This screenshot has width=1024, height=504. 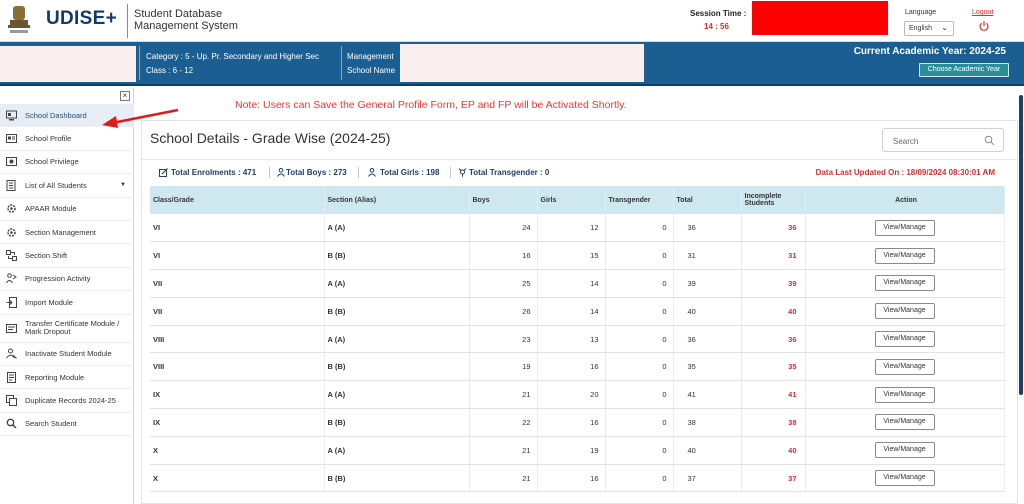 I want to click on cell-incomplete: 35, so click(x=773, y=367).